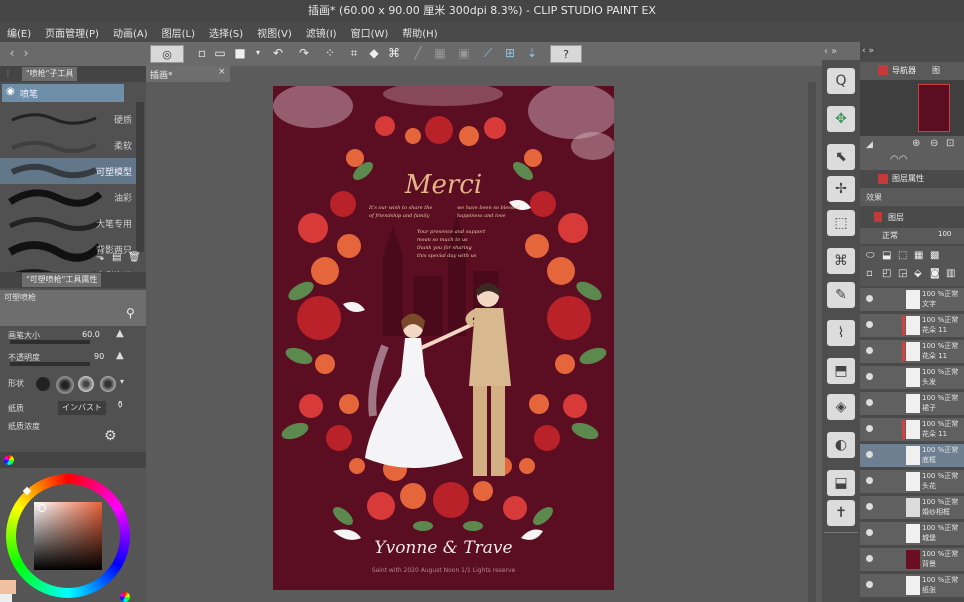 The image size is (964, 602). What do you see at coordinates (72, 32) in the screenshot?
I see `menu-item-page-management: 页面管理(P)` at bounding box center [72, 32].